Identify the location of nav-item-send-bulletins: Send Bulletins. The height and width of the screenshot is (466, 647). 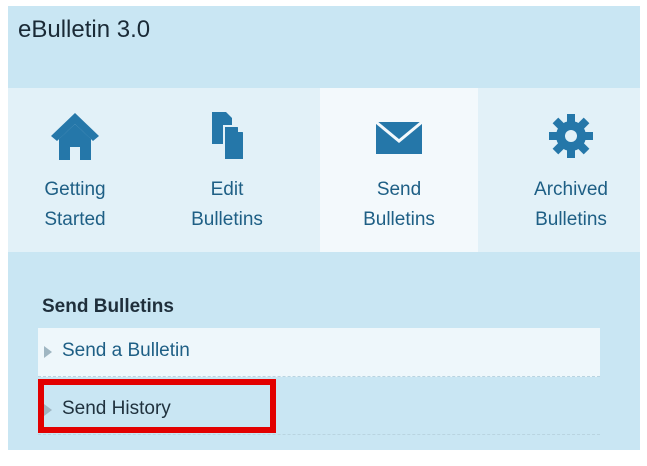
(399, 170).